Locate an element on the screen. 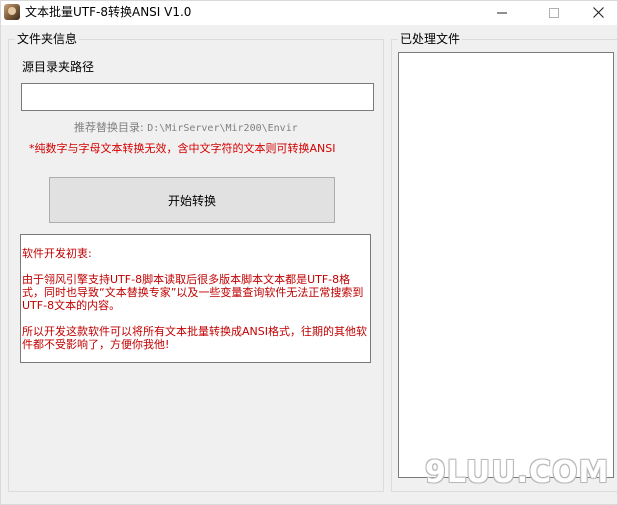 The width and height of the screenshot is (618, 505). maximize-button is located at coordinates (554, 13).